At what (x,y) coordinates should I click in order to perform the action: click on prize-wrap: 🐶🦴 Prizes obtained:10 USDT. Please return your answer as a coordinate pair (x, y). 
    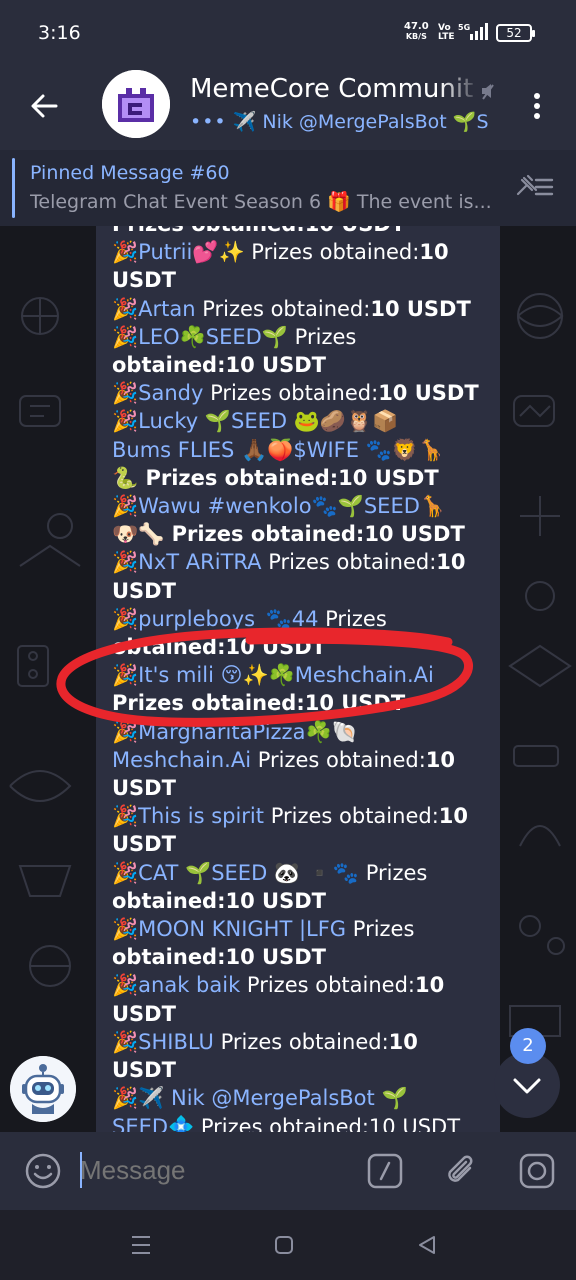
    Looking at the image, I should click on (288, 534).